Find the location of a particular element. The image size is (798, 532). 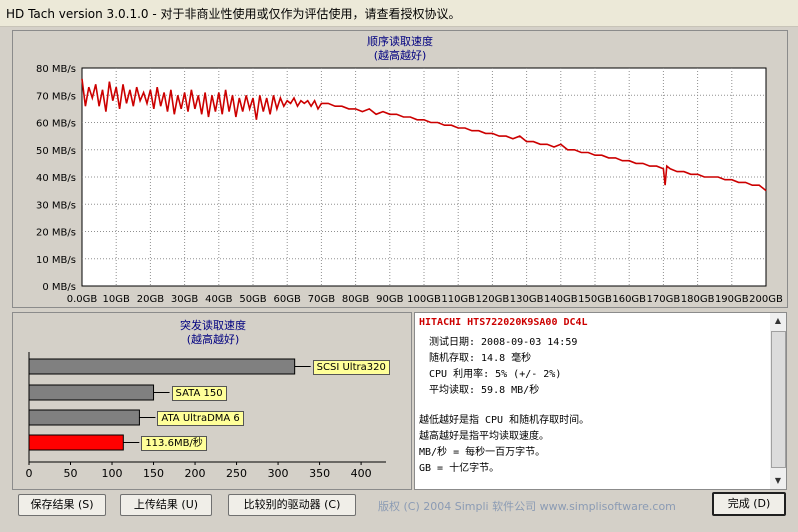

note-lower-better: 越低越好是指 CPU 和随机存取时间。 is located at coordinates (504, 420).